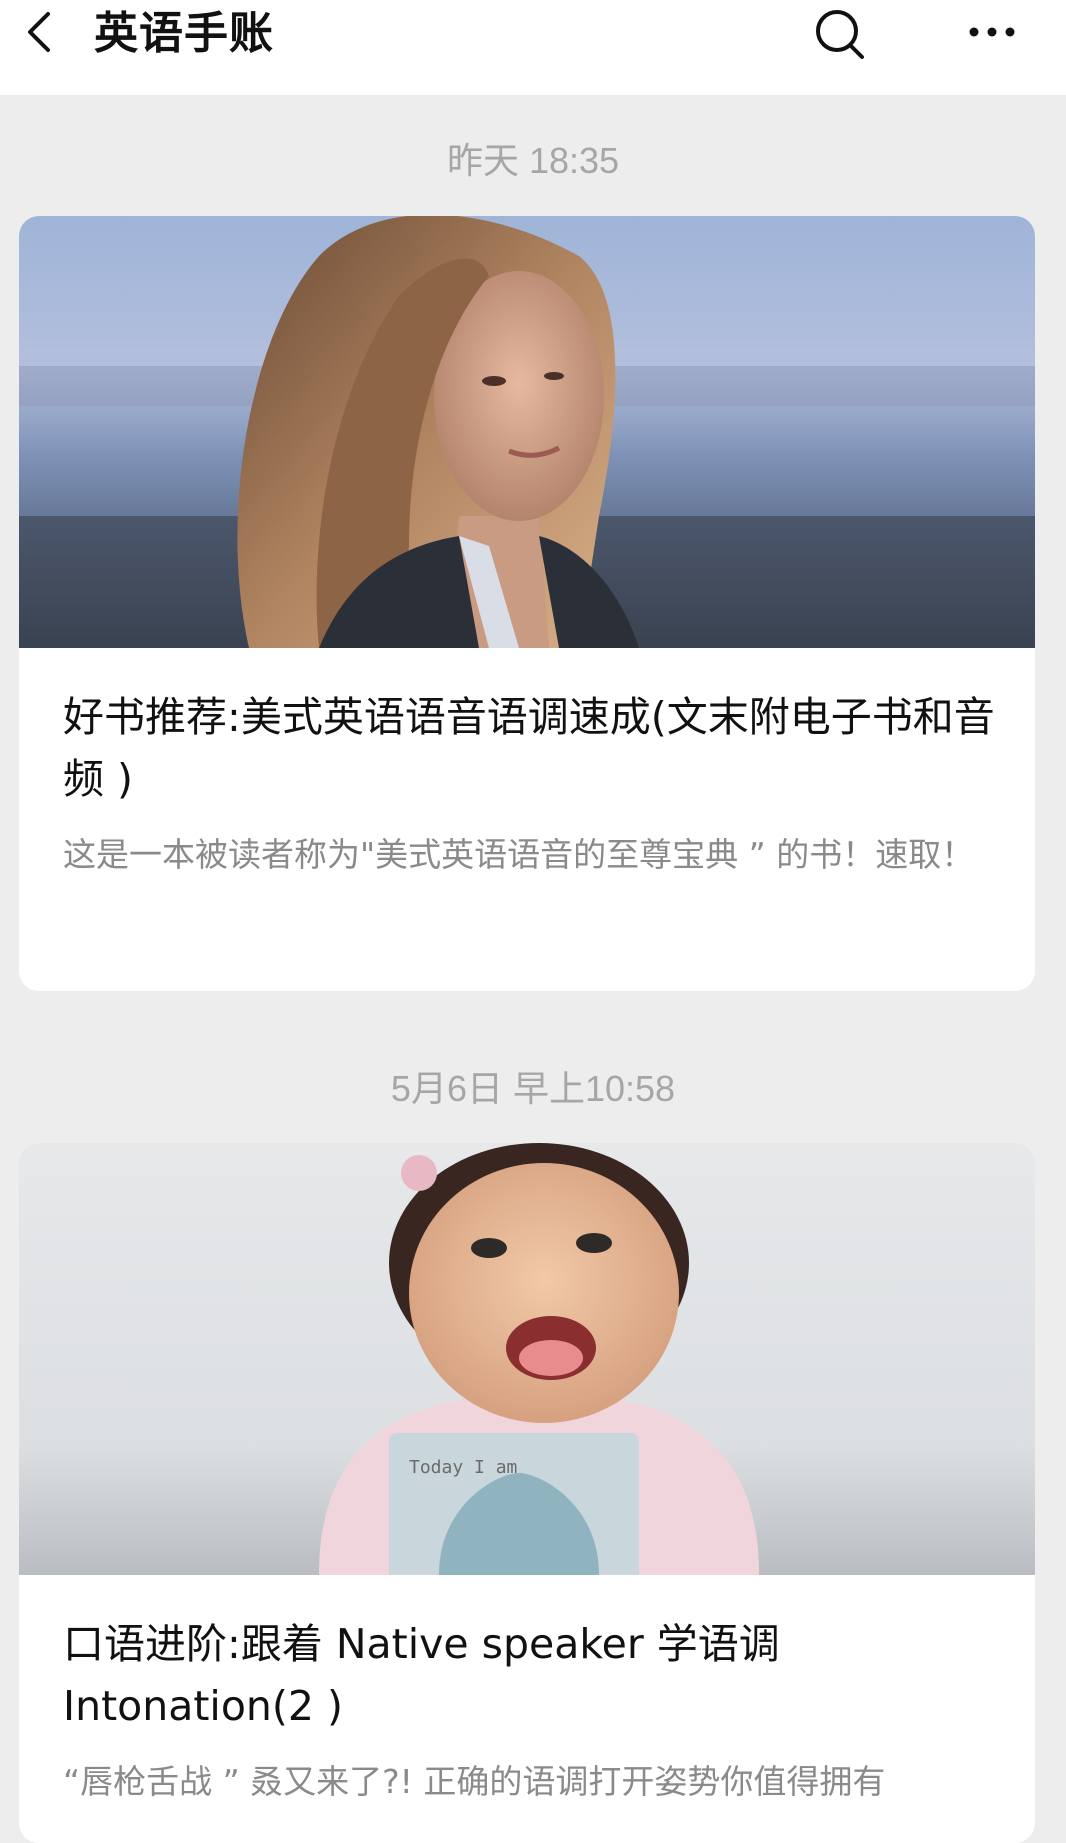  I want to click on page-title: 英语手账, so click(184, 33).